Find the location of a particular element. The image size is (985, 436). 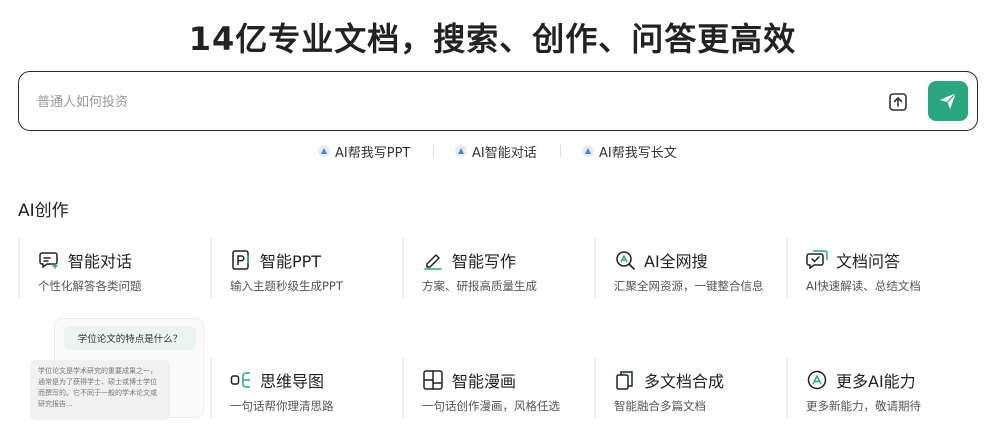

send-button is located at coordinates (948, 101).